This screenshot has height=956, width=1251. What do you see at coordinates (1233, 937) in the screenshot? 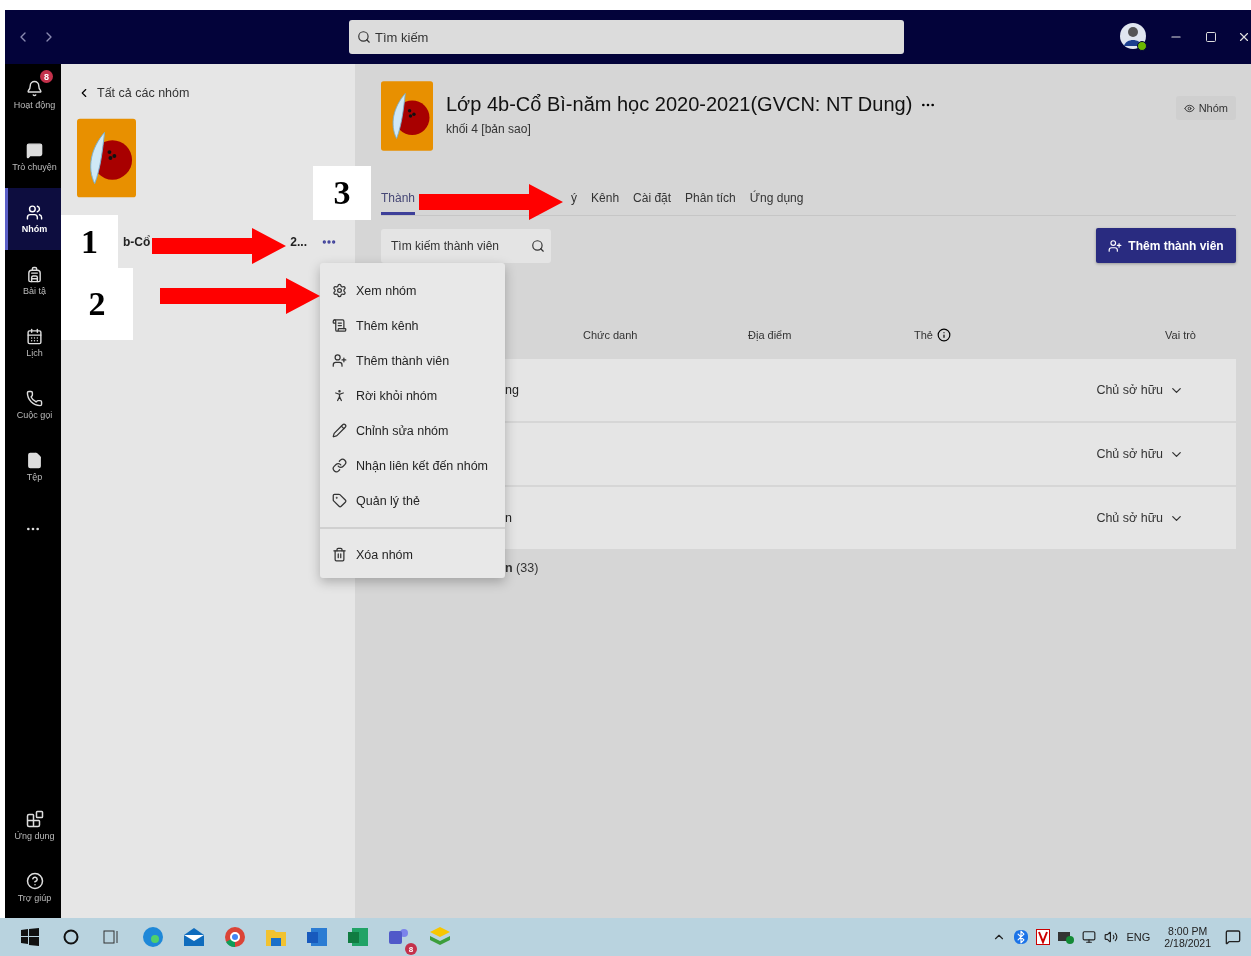
I see `notification-icon` at bounding box center [1233, 937].